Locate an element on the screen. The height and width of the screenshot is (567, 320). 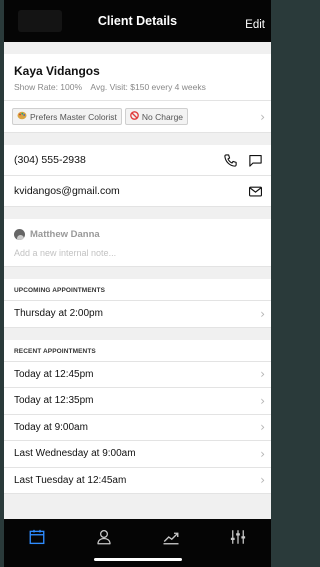
email-address: kvidangos@gmail.com is located at coordinates (67, 191).